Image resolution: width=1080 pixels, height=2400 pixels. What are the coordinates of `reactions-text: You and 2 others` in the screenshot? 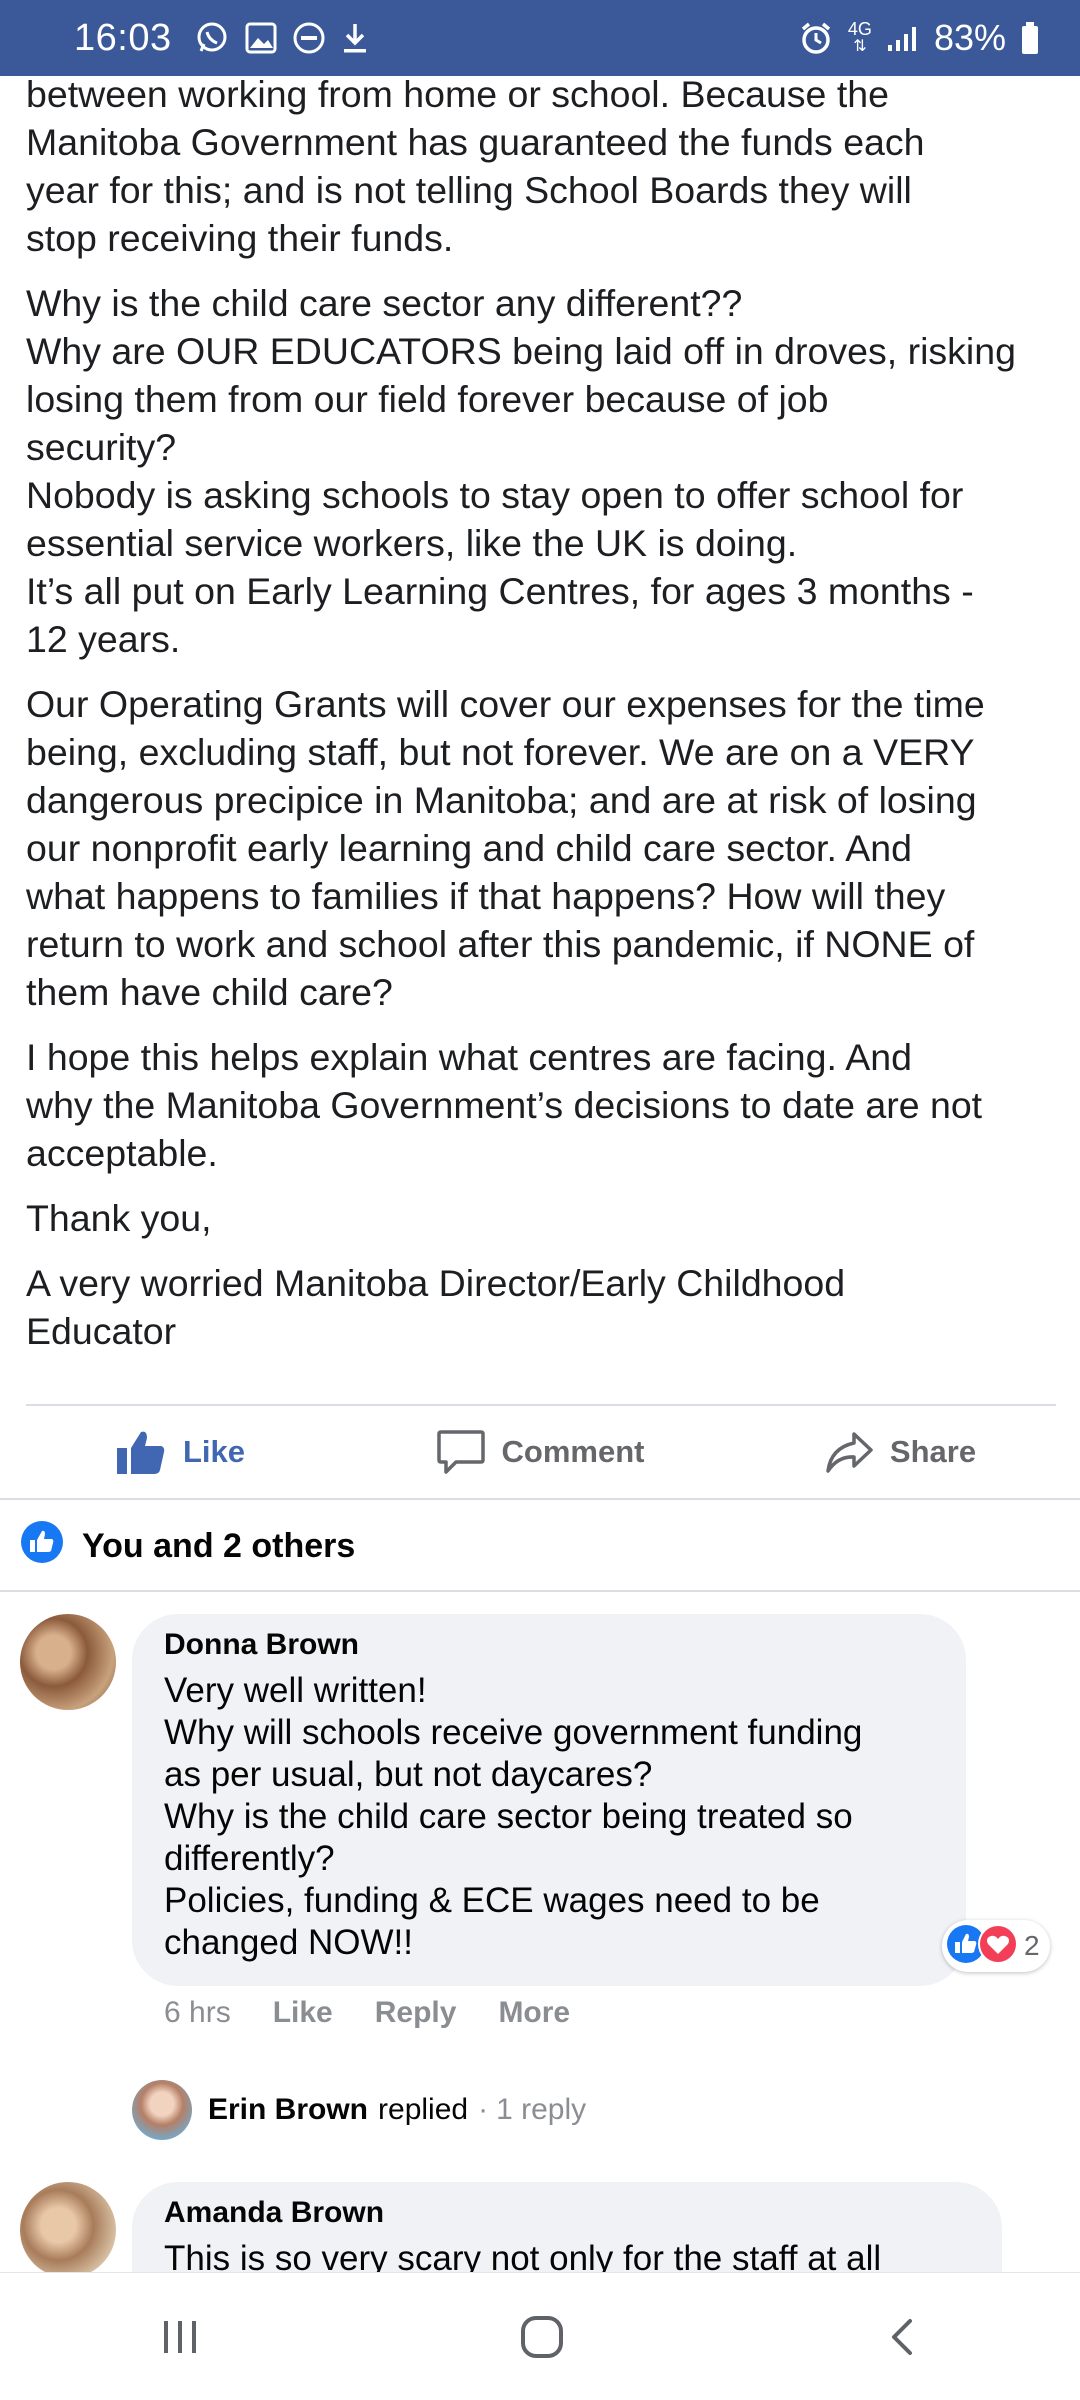 It's located at (219, 1545).